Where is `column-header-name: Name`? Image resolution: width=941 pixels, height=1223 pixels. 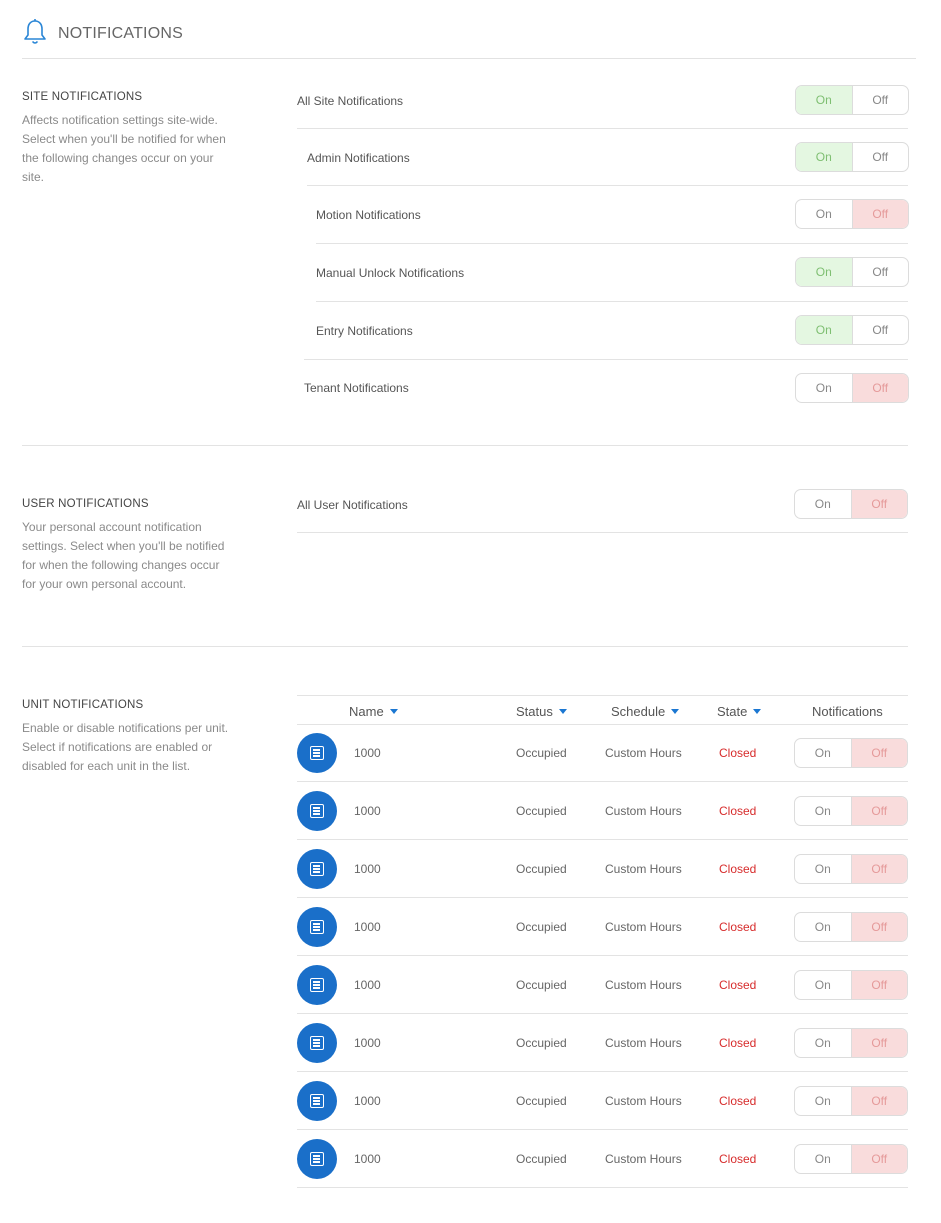 column-header-name: Name is located at coordinates (373, 711).